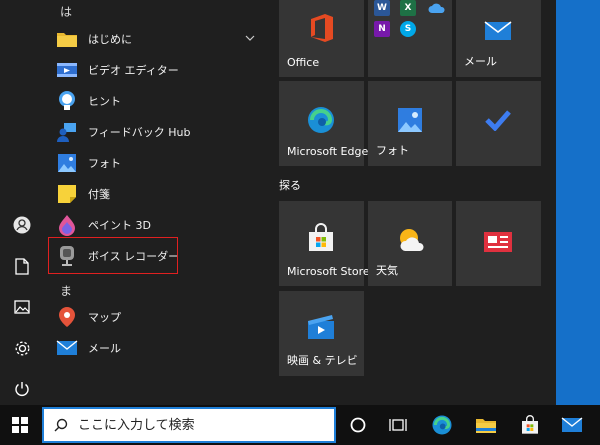 The width and height of the screenshot is (600, 445). I want to click on lightbulb-icon, so click(67, 101).